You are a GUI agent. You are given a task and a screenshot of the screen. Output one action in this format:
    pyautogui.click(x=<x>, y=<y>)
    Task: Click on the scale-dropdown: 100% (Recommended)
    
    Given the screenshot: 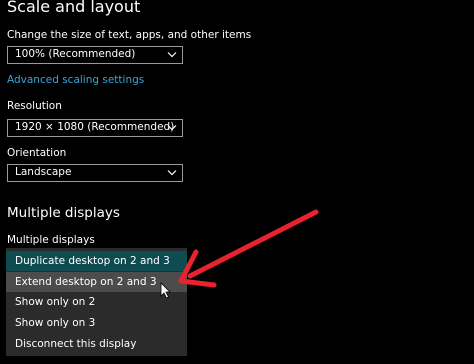 What is the action you would take?
    pyautogui.click(x=95, y=55)
    